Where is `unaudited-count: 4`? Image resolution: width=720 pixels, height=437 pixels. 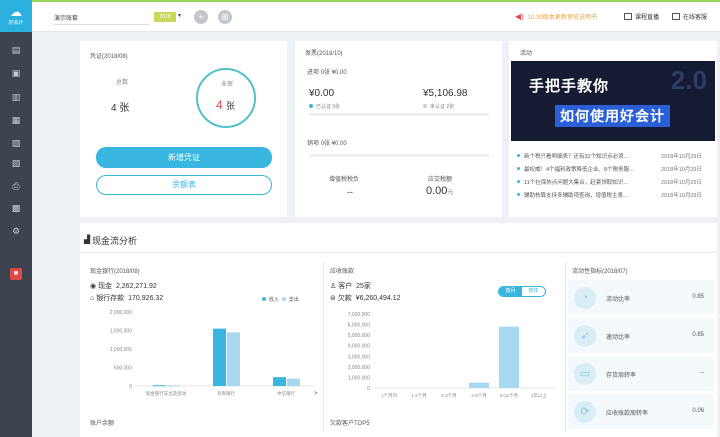
unaudited-count: 4 is located at coordinates (219, 105).